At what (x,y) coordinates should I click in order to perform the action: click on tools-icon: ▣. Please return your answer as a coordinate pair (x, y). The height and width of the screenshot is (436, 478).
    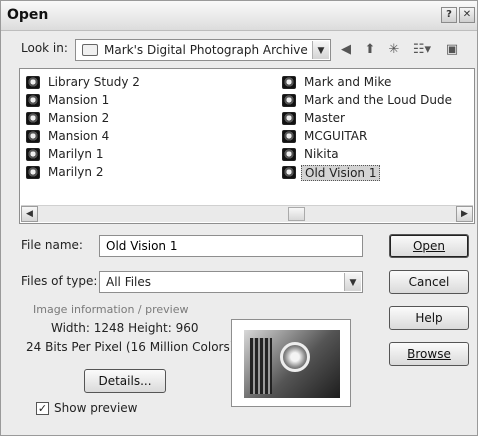
    Looking at the image, I should click on (452, 50).